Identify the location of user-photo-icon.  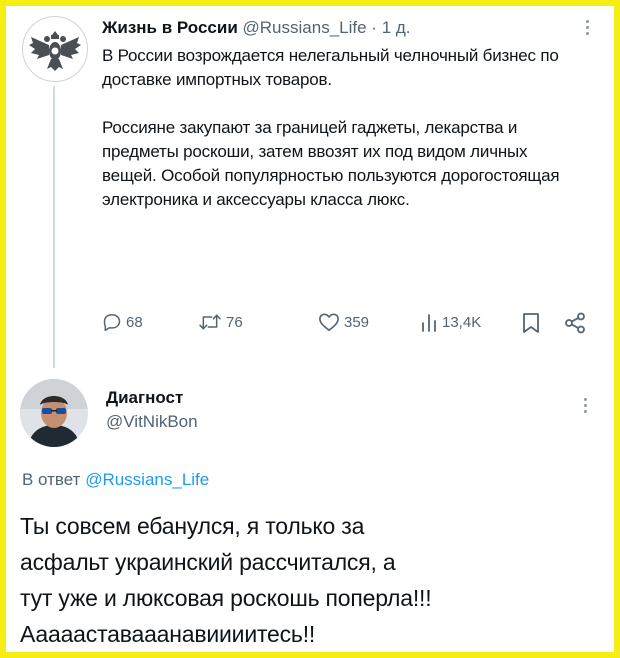
(54, 413).